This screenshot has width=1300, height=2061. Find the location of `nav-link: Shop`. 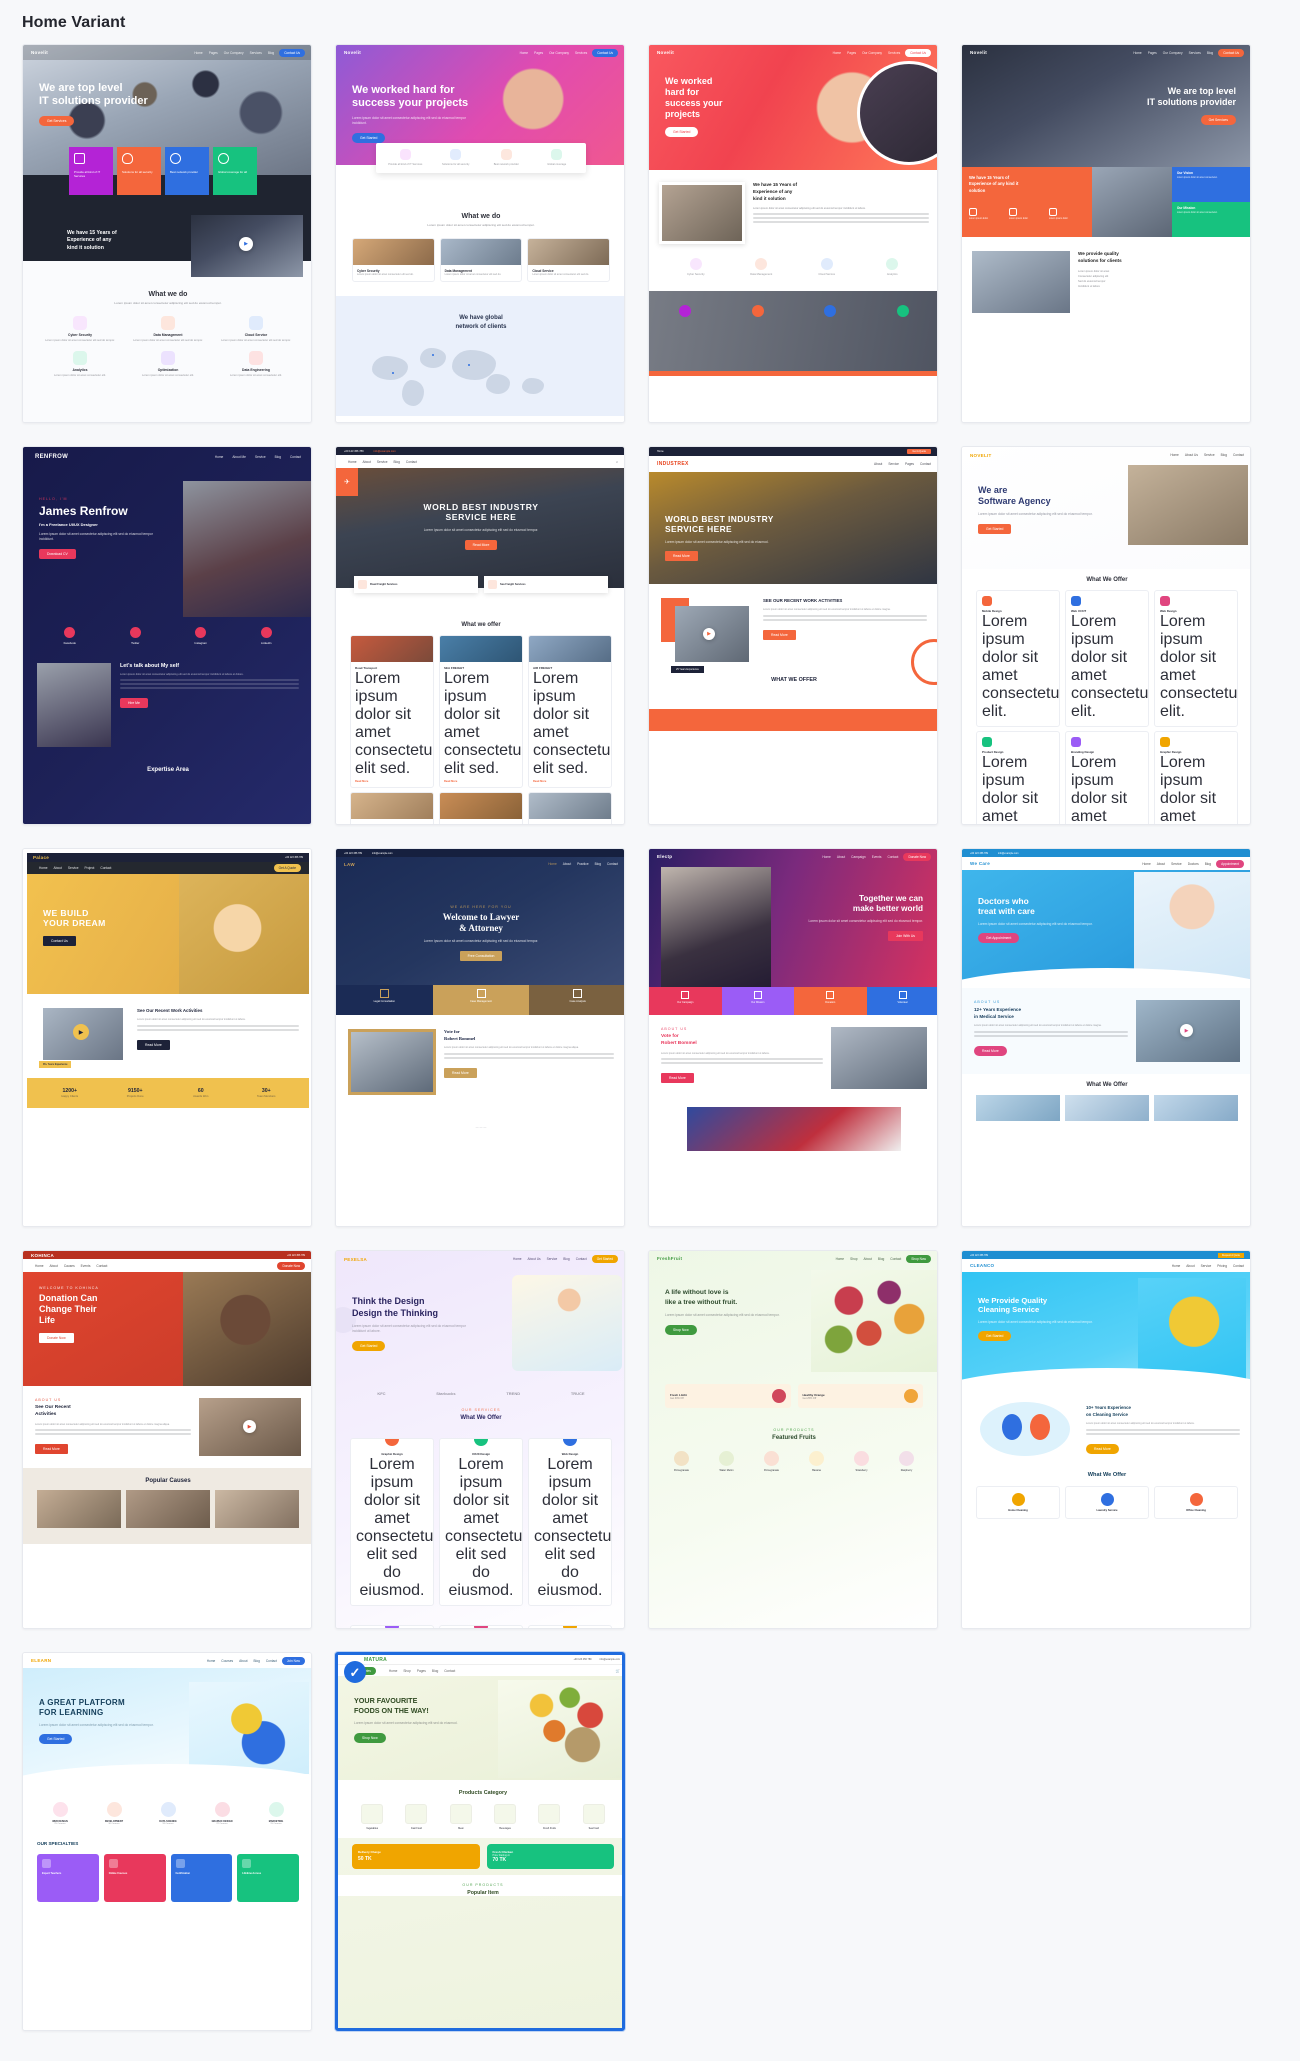

nav-link: Shop is located at coordinates (406, 1671).